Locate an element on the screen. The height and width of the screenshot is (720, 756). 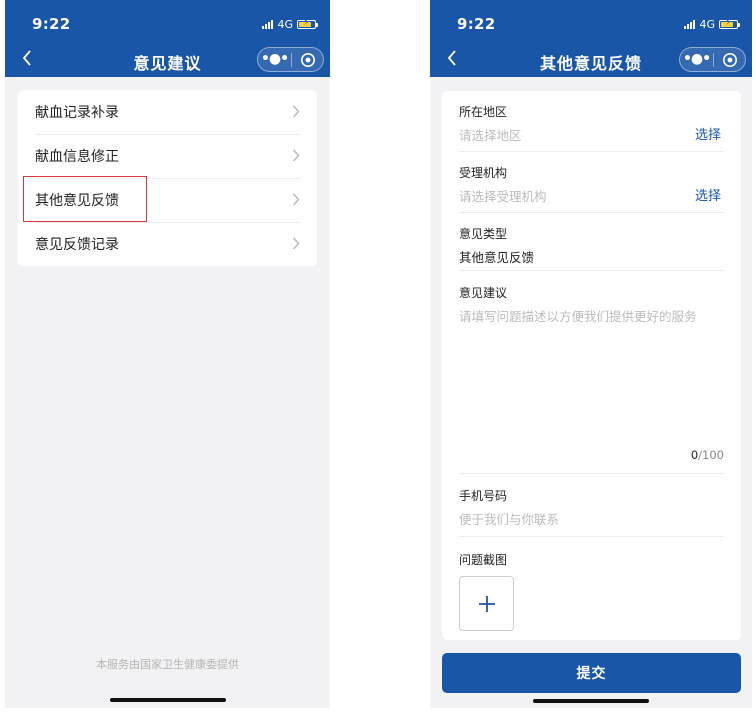
suggestion-label: 意见建议 is located at coordinates (483, 293).